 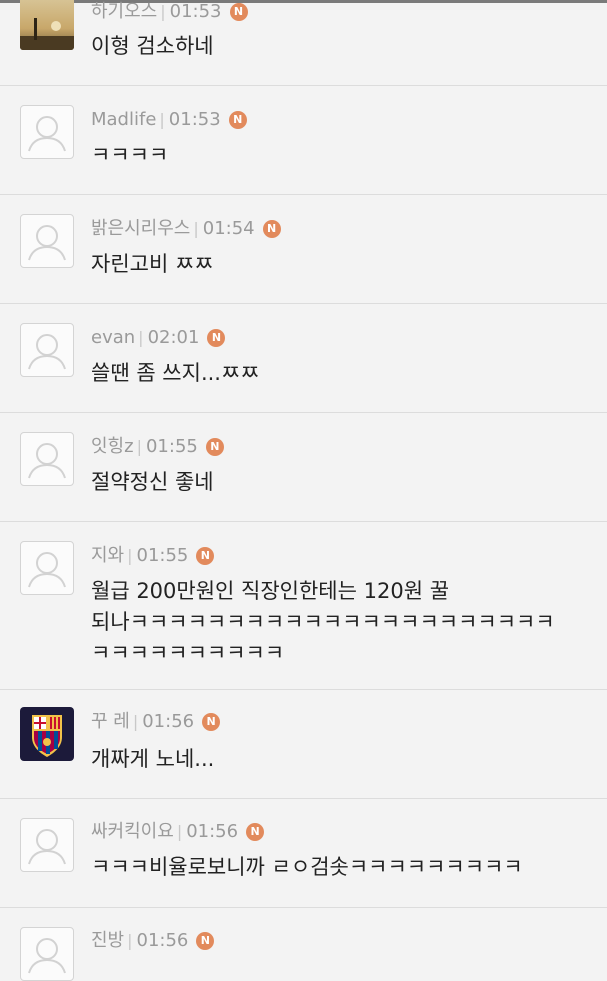 What do you see at coordinates (113, 337) in the screenshot?
I see `username: evan` at bounding box center [113, 337].